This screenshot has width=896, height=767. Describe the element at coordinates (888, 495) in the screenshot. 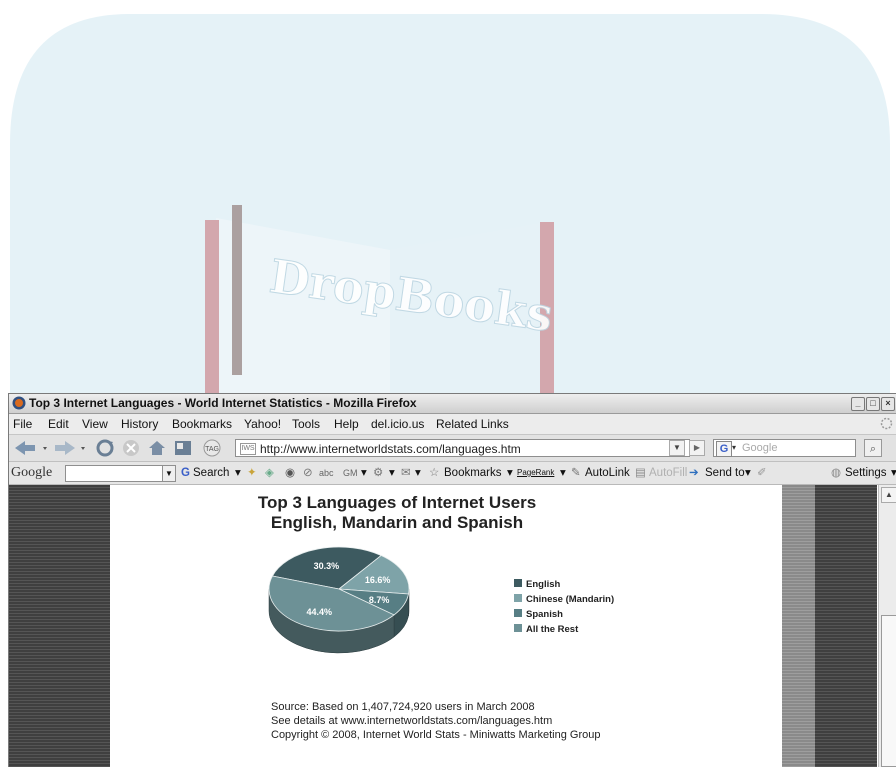

I see `scroll-up-button: ▲` at that location.